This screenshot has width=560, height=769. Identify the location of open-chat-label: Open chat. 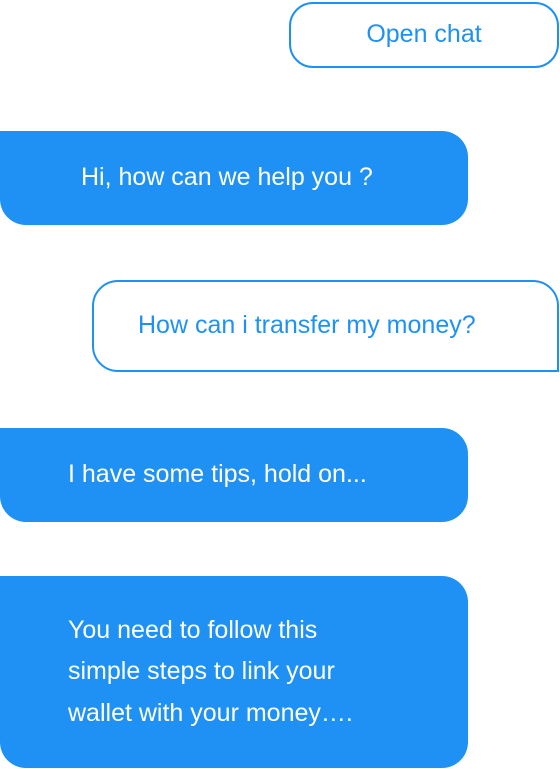
(424, 34).